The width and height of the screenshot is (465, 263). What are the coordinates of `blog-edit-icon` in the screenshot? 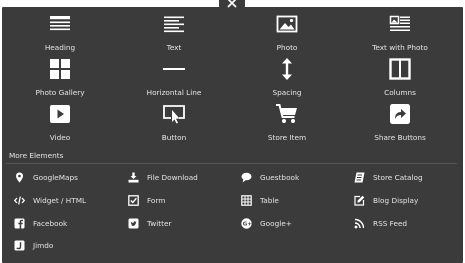 It's located at (359, 200).